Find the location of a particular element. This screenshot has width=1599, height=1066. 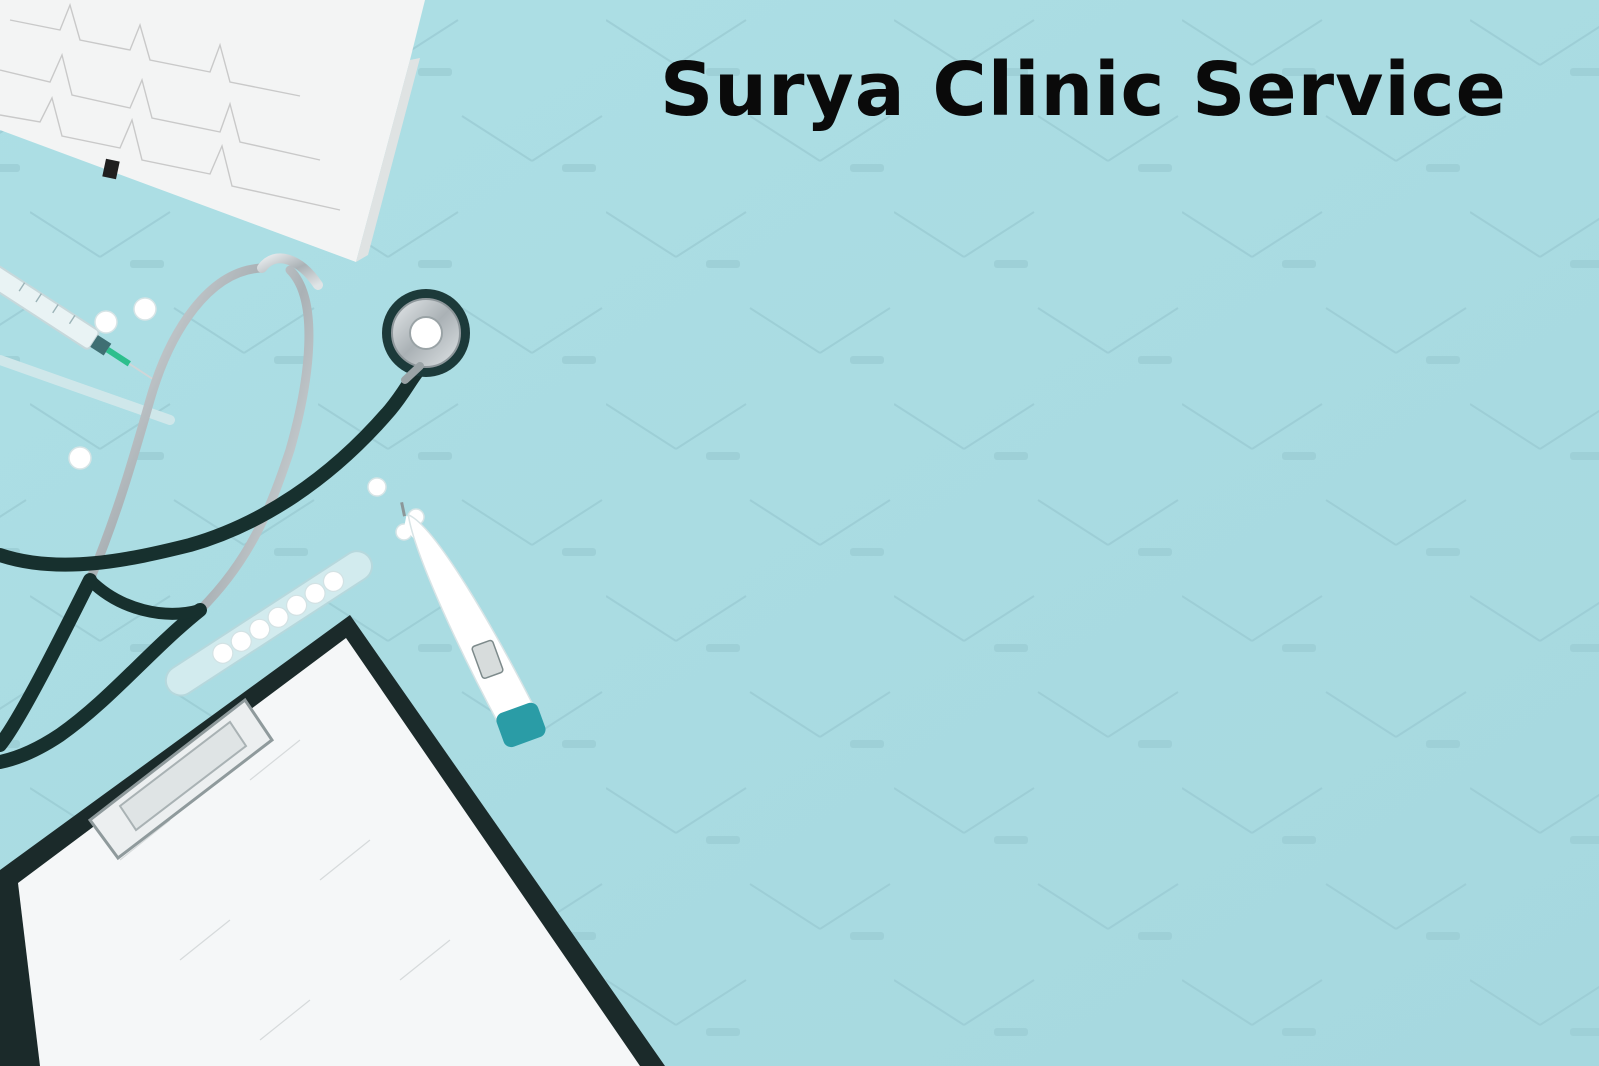

page-title: Surya Clinic Service is located at coordinates (1083, 90).